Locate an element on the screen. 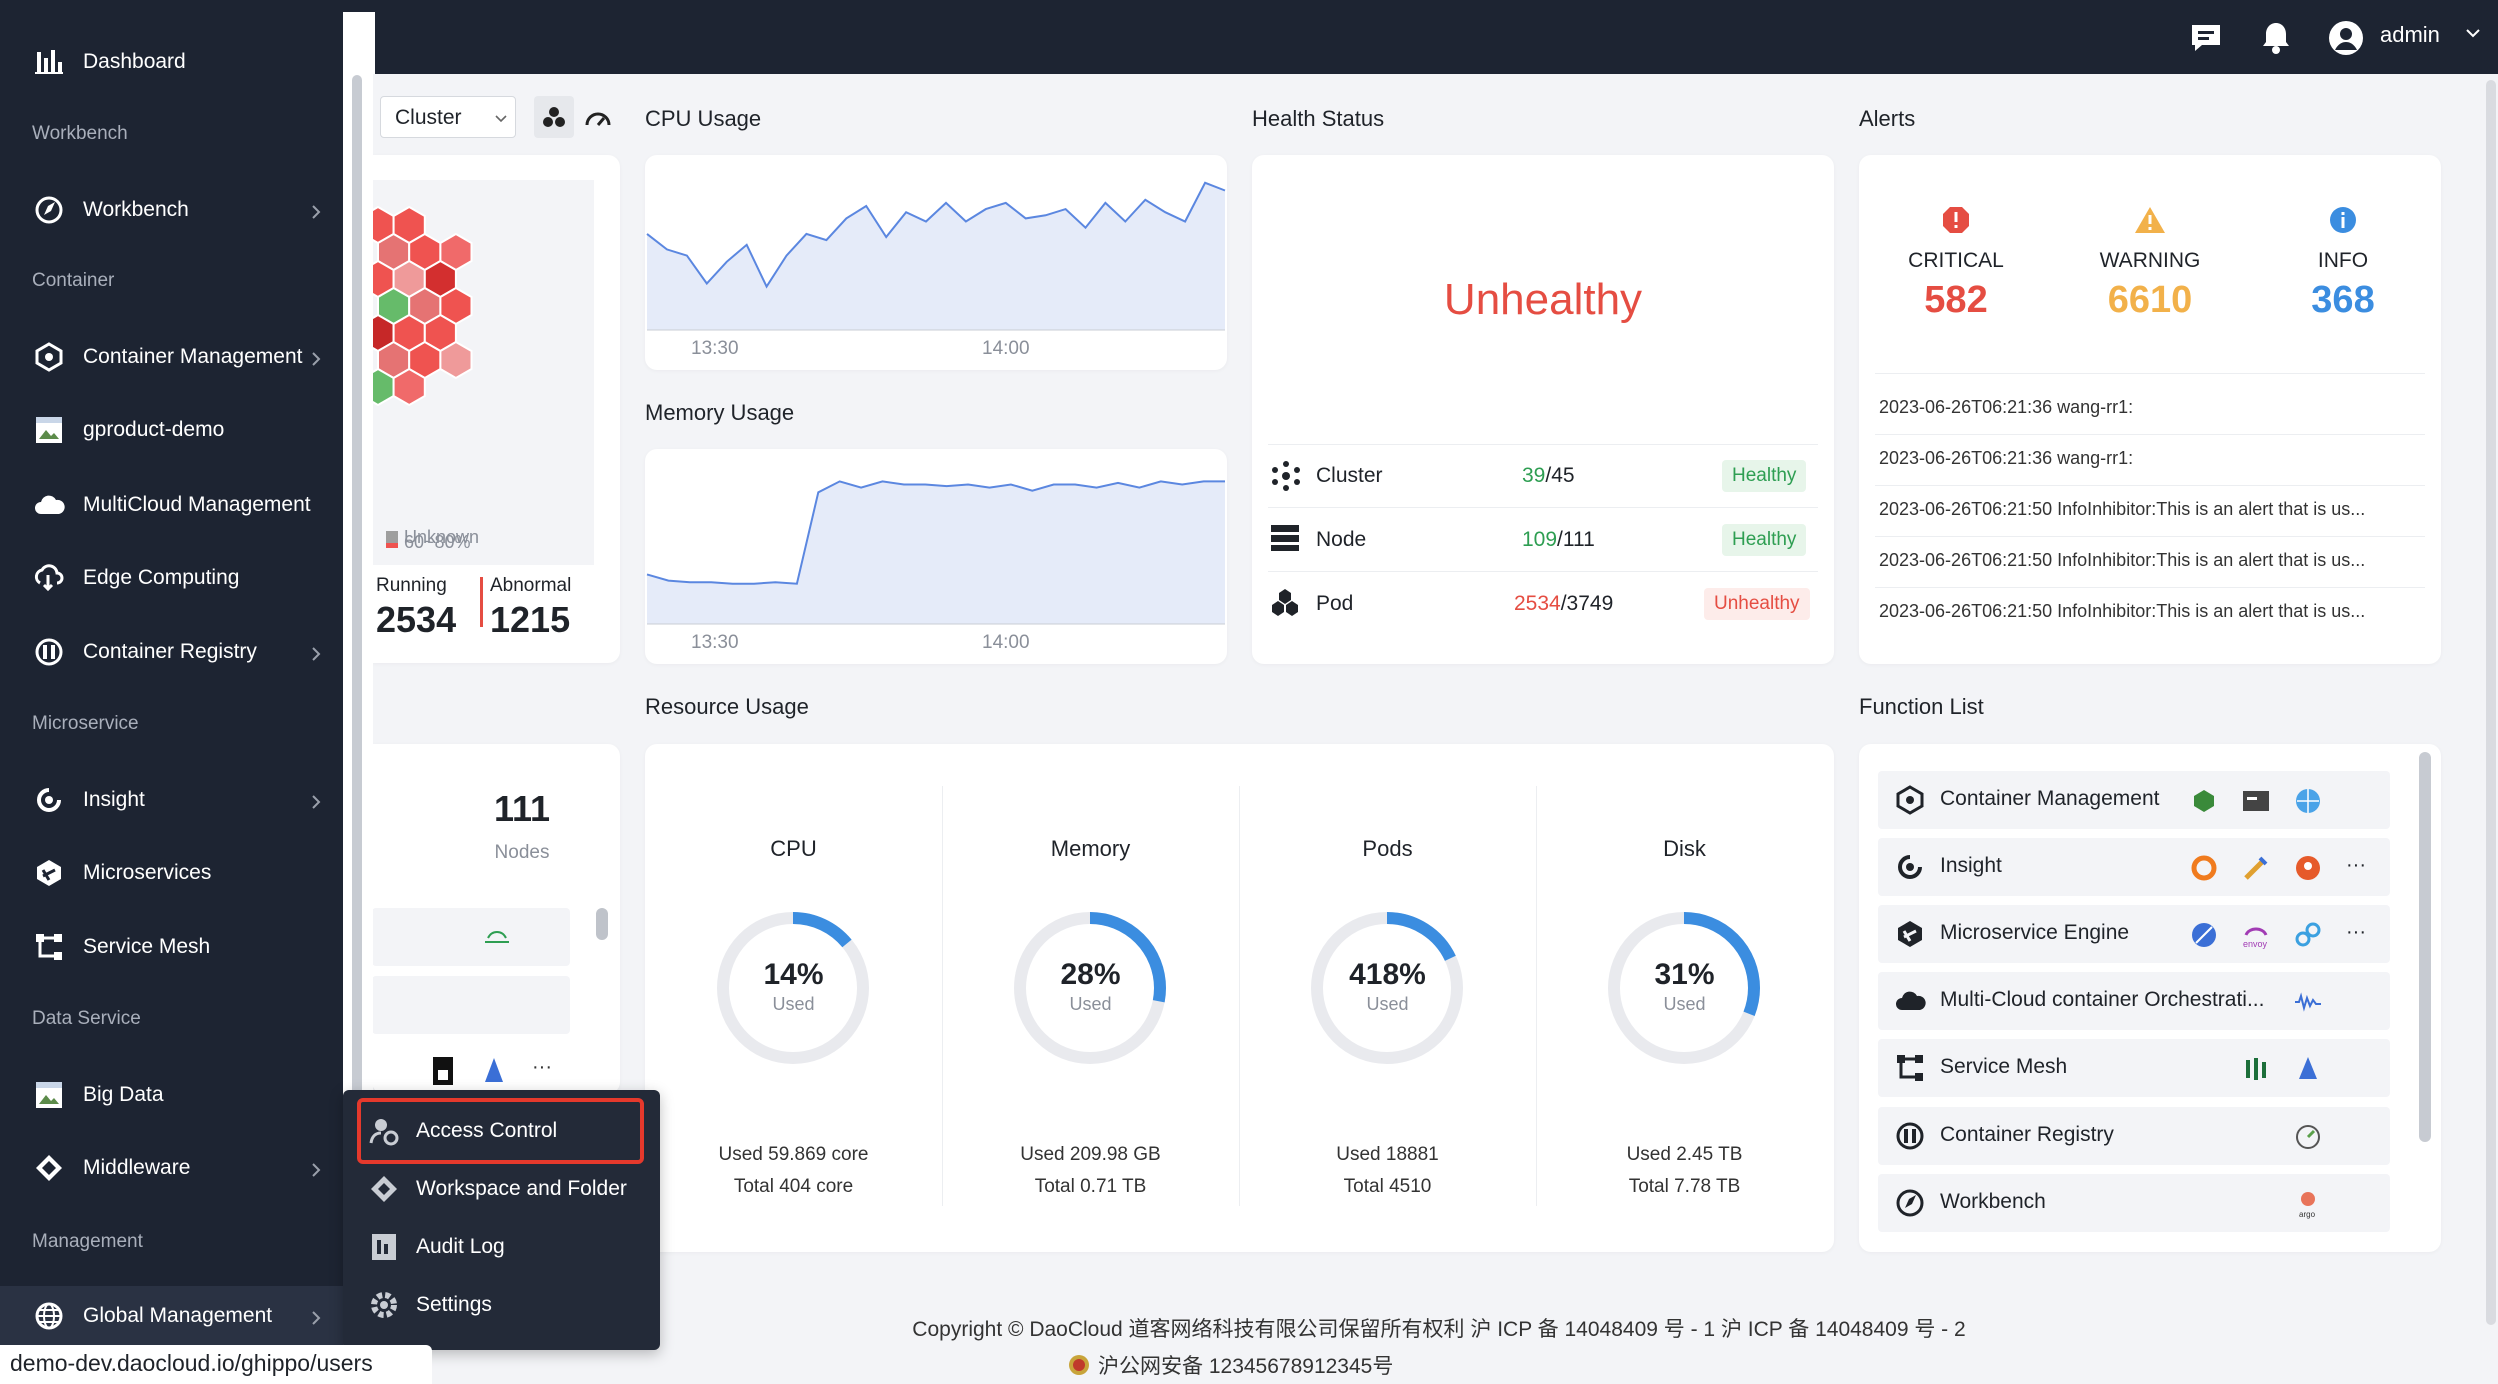  legend-label: Unknown is located at coordinates (442, 537).